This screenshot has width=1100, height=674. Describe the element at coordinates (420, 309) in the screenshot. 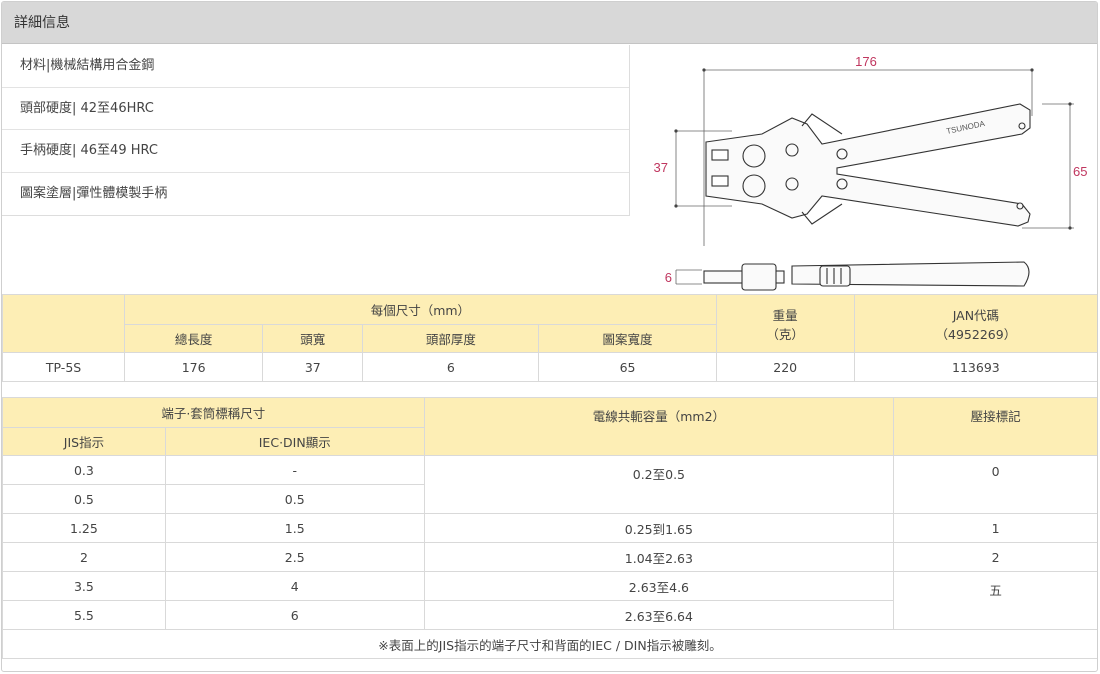

I see `size-group-header: 每個尺寸（mm）` at that location.